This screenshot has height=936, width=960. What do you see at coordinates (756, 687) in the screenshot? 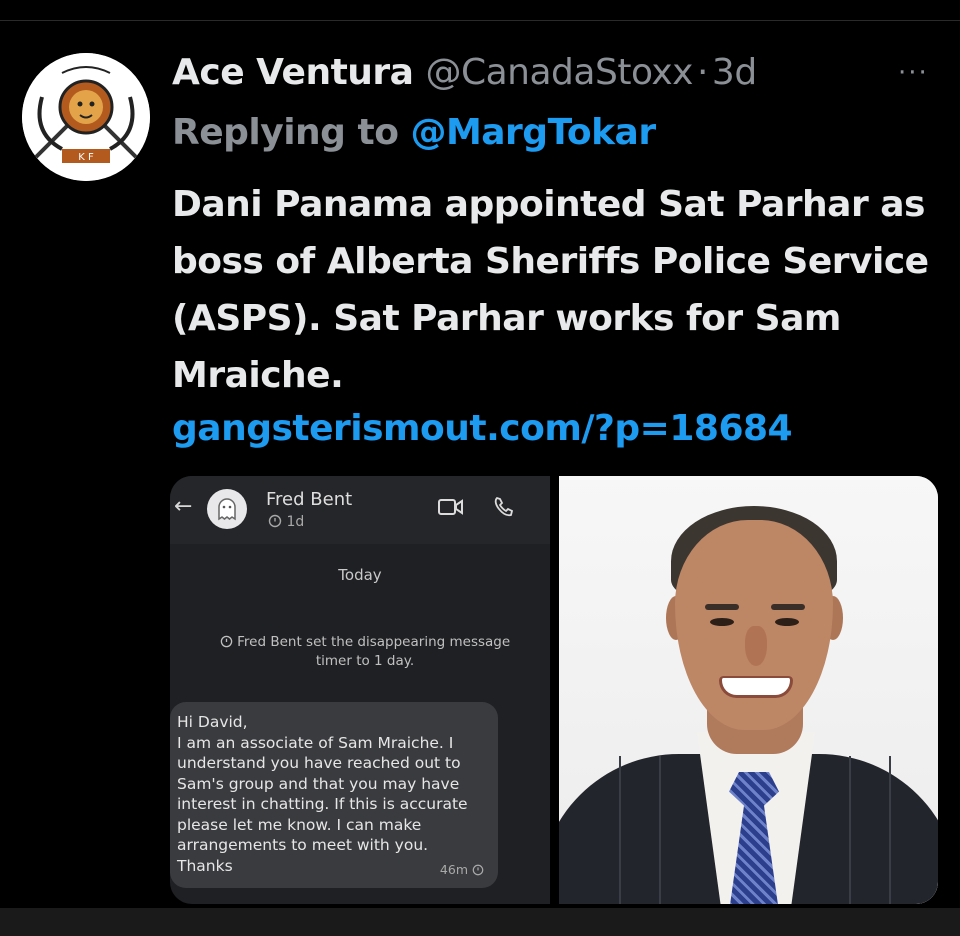
I see `photo-smile` at bounding box center [756, 687].